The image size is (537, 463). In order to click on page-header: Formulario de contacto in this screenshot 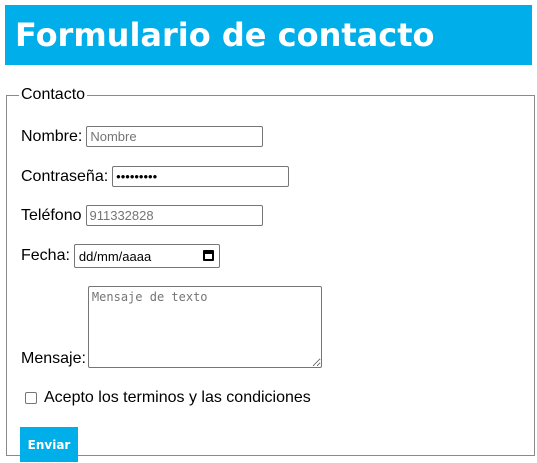, I will do `click(268, 35)`.